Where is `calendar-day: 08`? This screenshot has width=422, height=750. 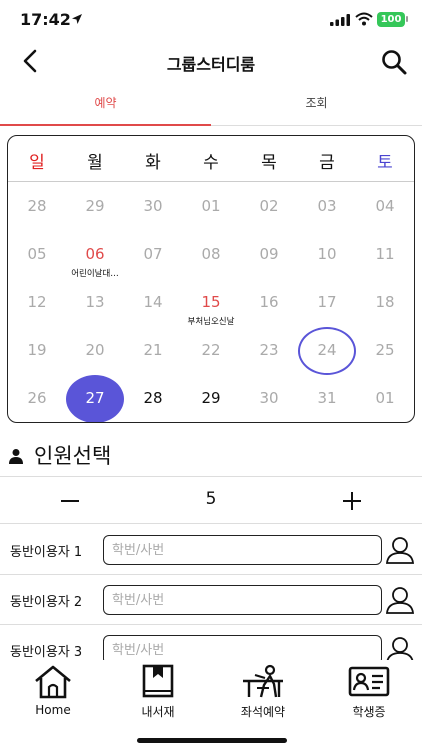
calendar-day: 08 is located at coordinates (211, 254).